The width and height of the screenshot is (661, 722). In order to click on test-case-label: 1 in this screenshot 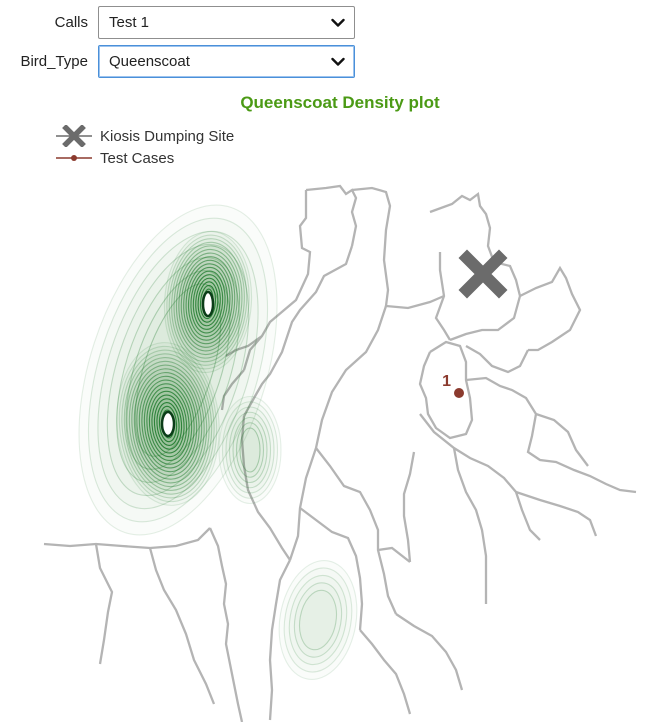, I will do `click(446, 381)`.